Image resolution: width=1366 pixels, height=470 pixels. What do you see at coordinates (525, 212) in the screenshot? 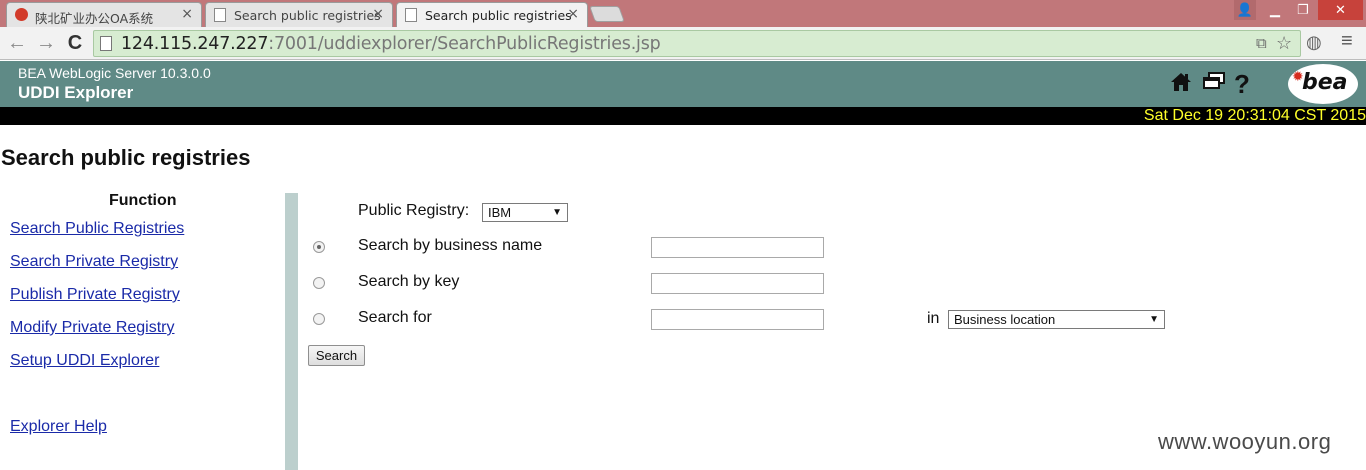
I see `registry-select: IBM ▼` at bounding box center [525, 212].